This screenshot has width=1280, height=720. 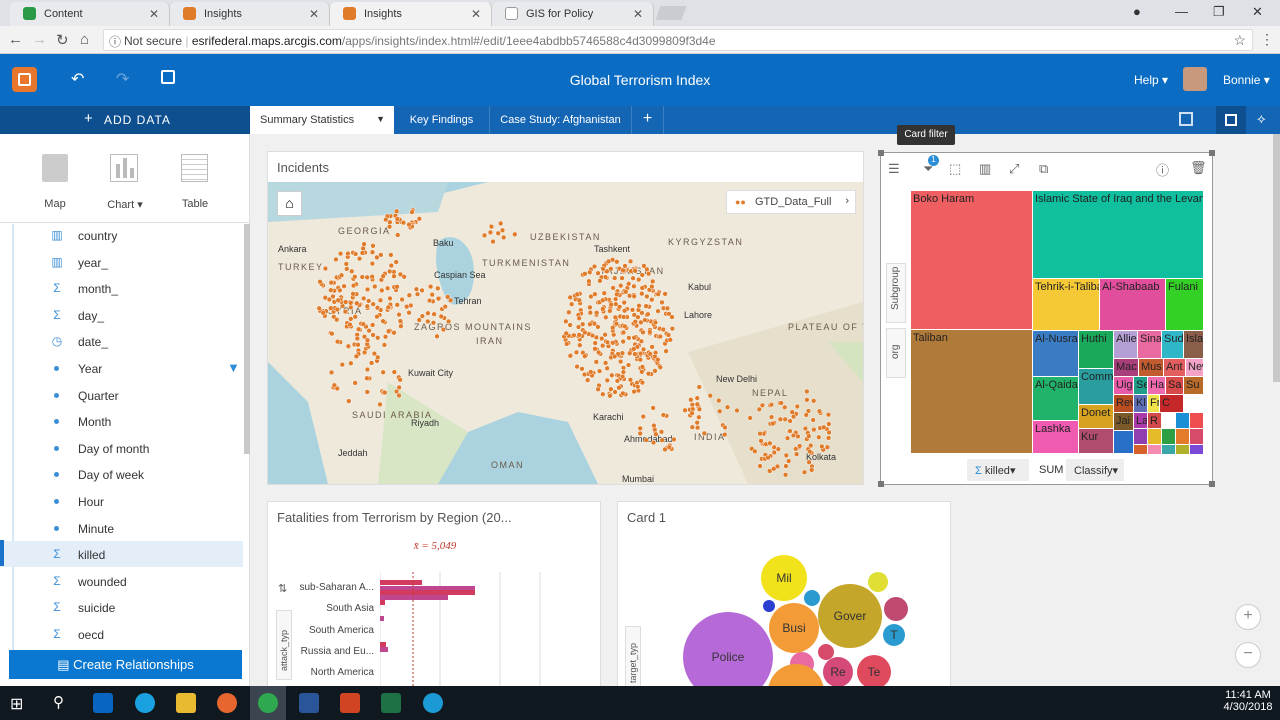 I want to click on field-item: Σkilled, so click(x=121, y=554).